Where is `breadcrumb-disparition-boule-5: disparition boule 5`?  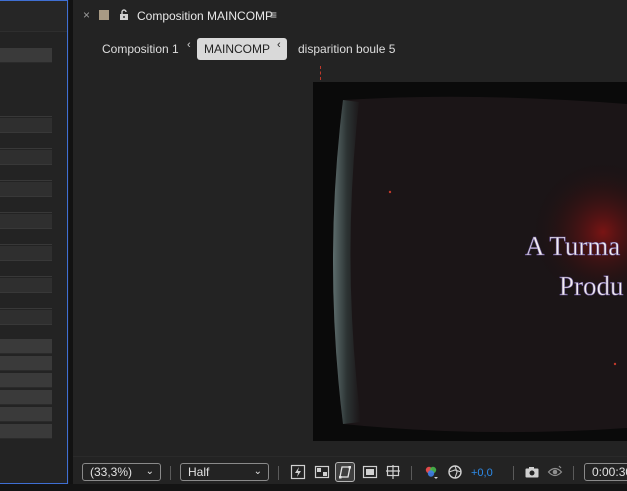
breadcrumb-disparition-boule-5: disparition boule 5 is located at coordinates (346, 49).